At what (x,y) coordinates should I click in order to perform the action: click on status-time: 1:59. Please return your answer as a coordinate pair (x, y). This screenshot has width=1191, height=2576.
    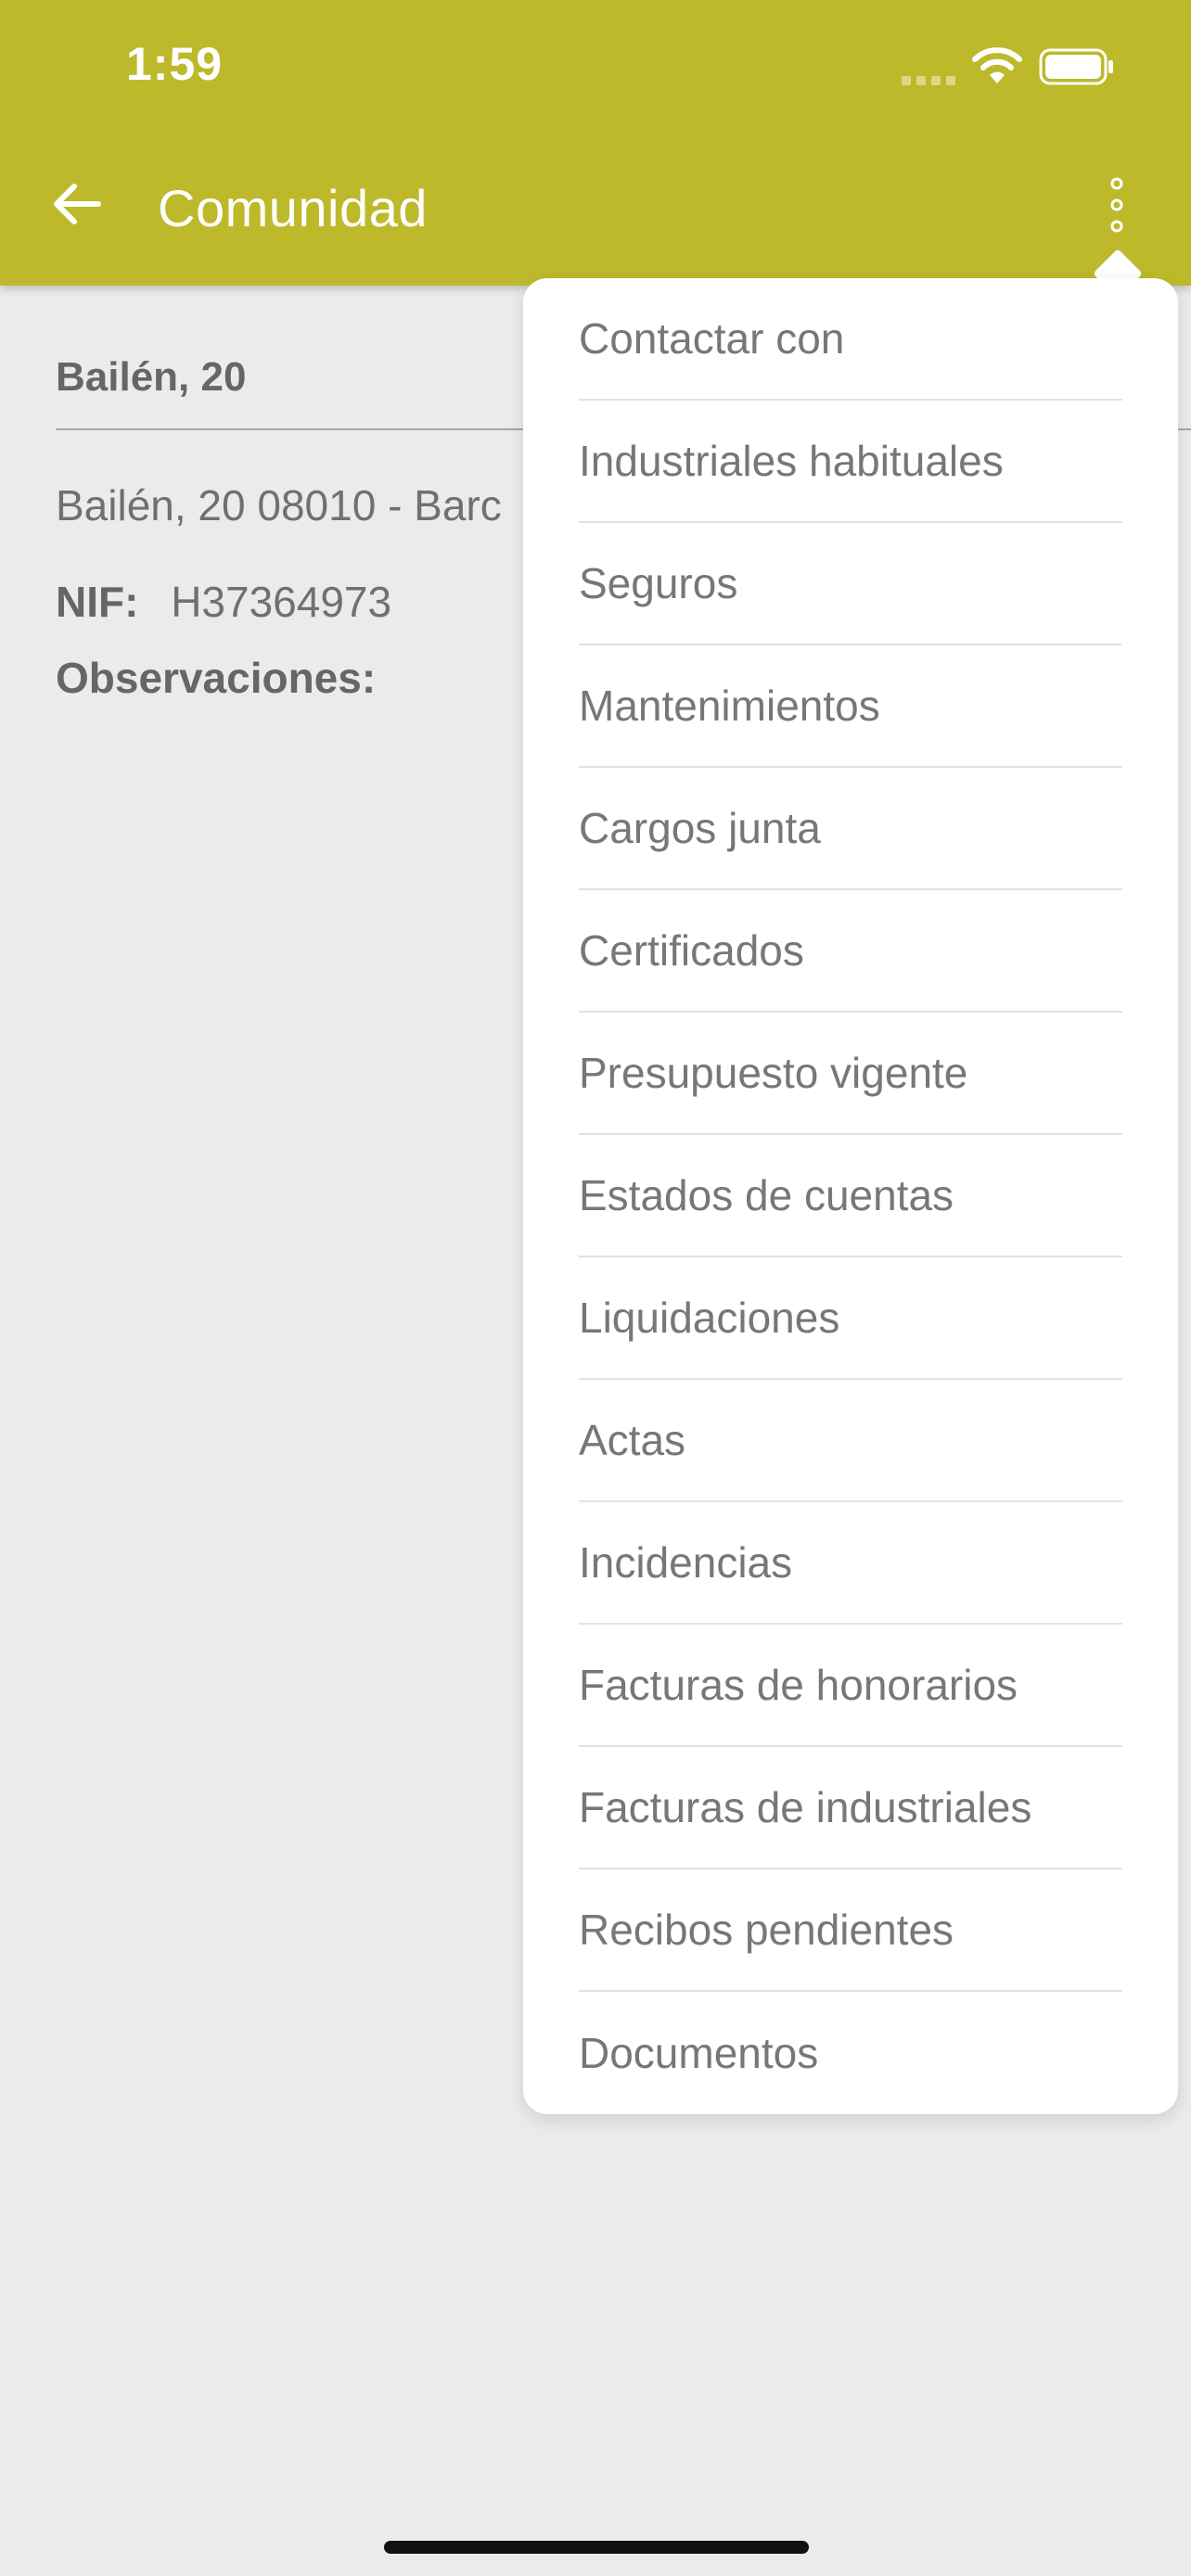
    Looking at the image, I should click on (175, 64).